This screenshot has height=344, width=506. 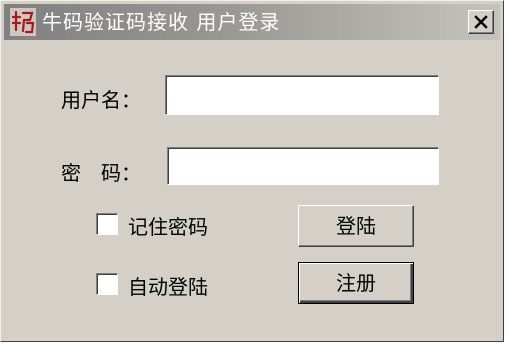 I want to click on title-bar: 牛码验证码接收 用户登录, so click(x=252, y=22).